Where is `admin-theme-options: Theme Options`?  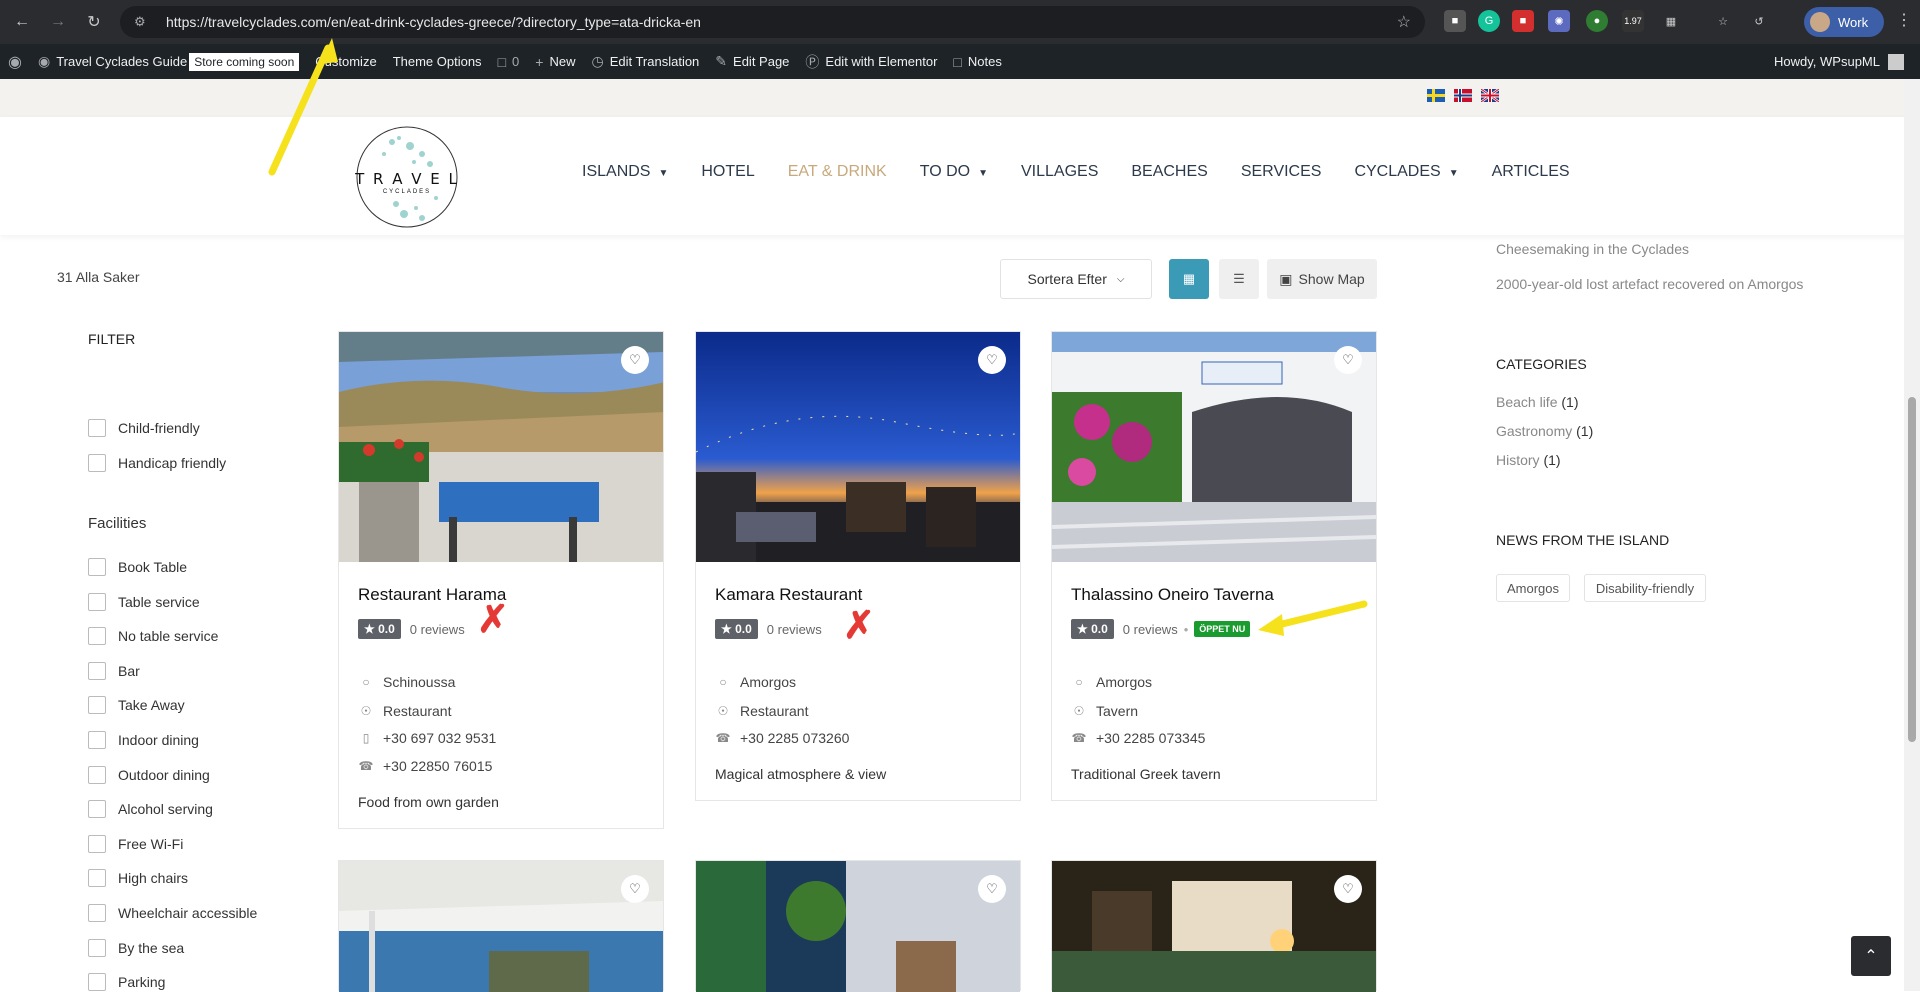
admin-theme-options: Theme Options is located at coordinates (437, 61).